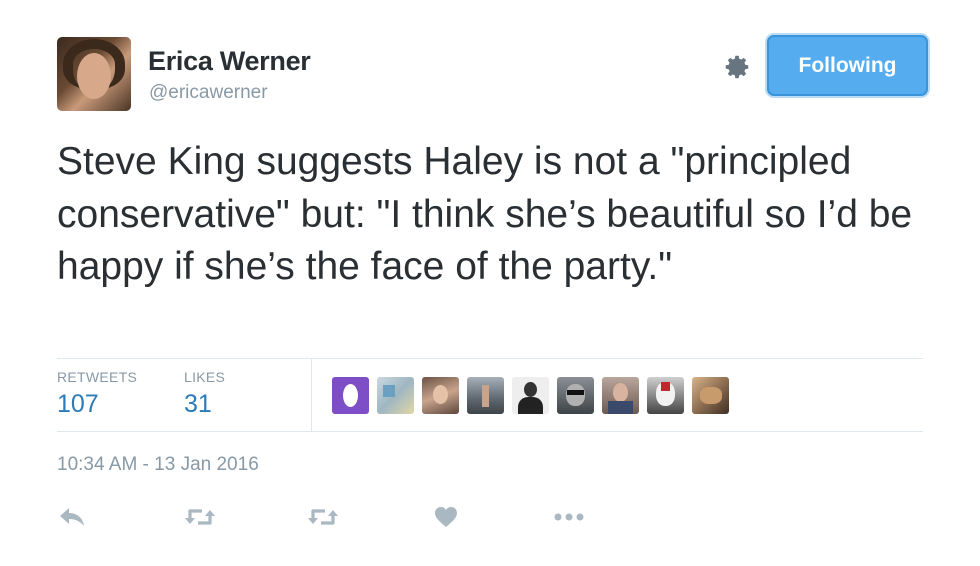 The image size is (980, 566). I want to click on liker-avatar-9-shape, so click(711, 395).